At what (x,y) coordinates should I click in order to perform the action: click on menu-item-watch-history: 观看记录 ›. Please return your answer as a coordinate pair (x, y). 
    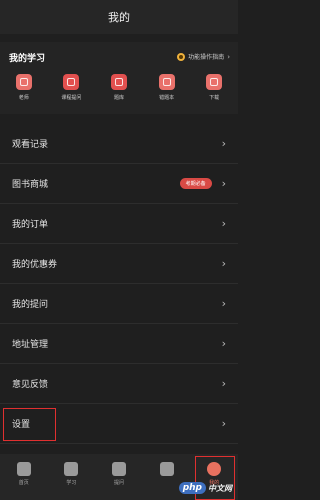
    Looking at the image, I should click on (119, 144).